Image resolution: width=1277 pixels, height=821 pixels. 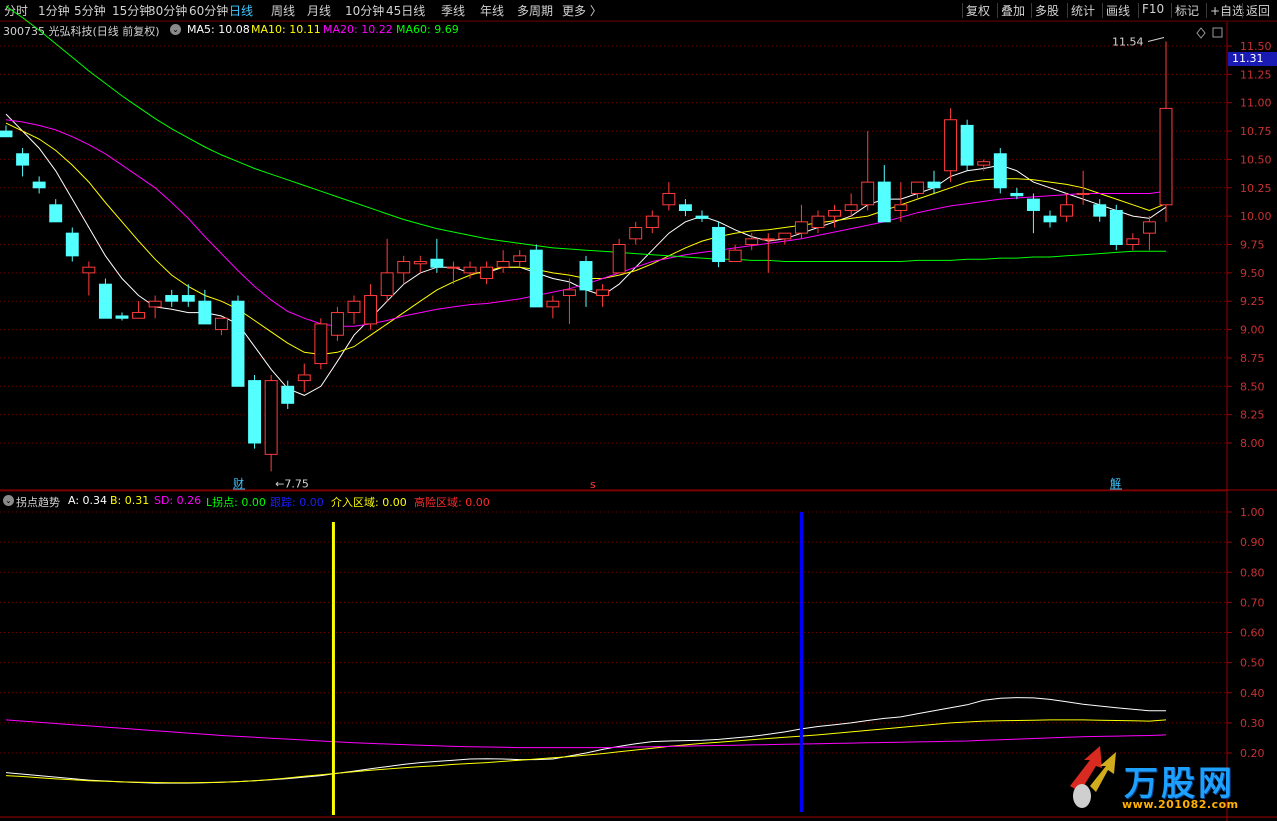 What do you see at coordinates (1256, 159) in the screenshot?
I see `price-tick-label: 10.50` at bounding box center [1256, 159].